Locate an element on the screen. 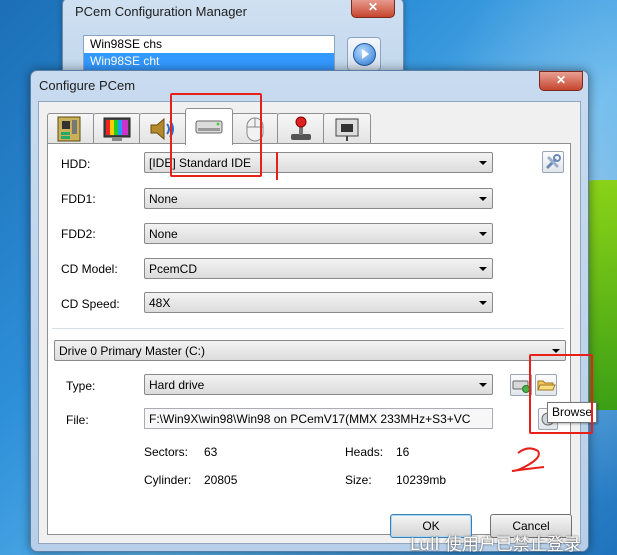 The width and height of the screenshot is (617, 555). heads-value: 16 is located at coordinates (403, 452).